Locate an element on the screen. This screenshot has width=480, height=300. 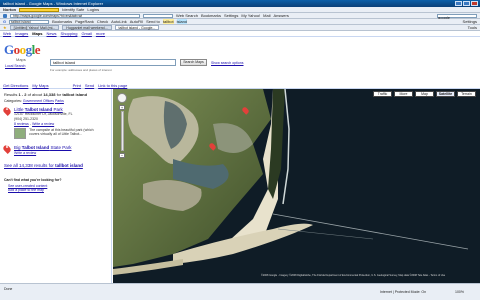
address-bar: http://maps.google.com/maps?hl=en&tab=wl is located at coordinates (75, 15).